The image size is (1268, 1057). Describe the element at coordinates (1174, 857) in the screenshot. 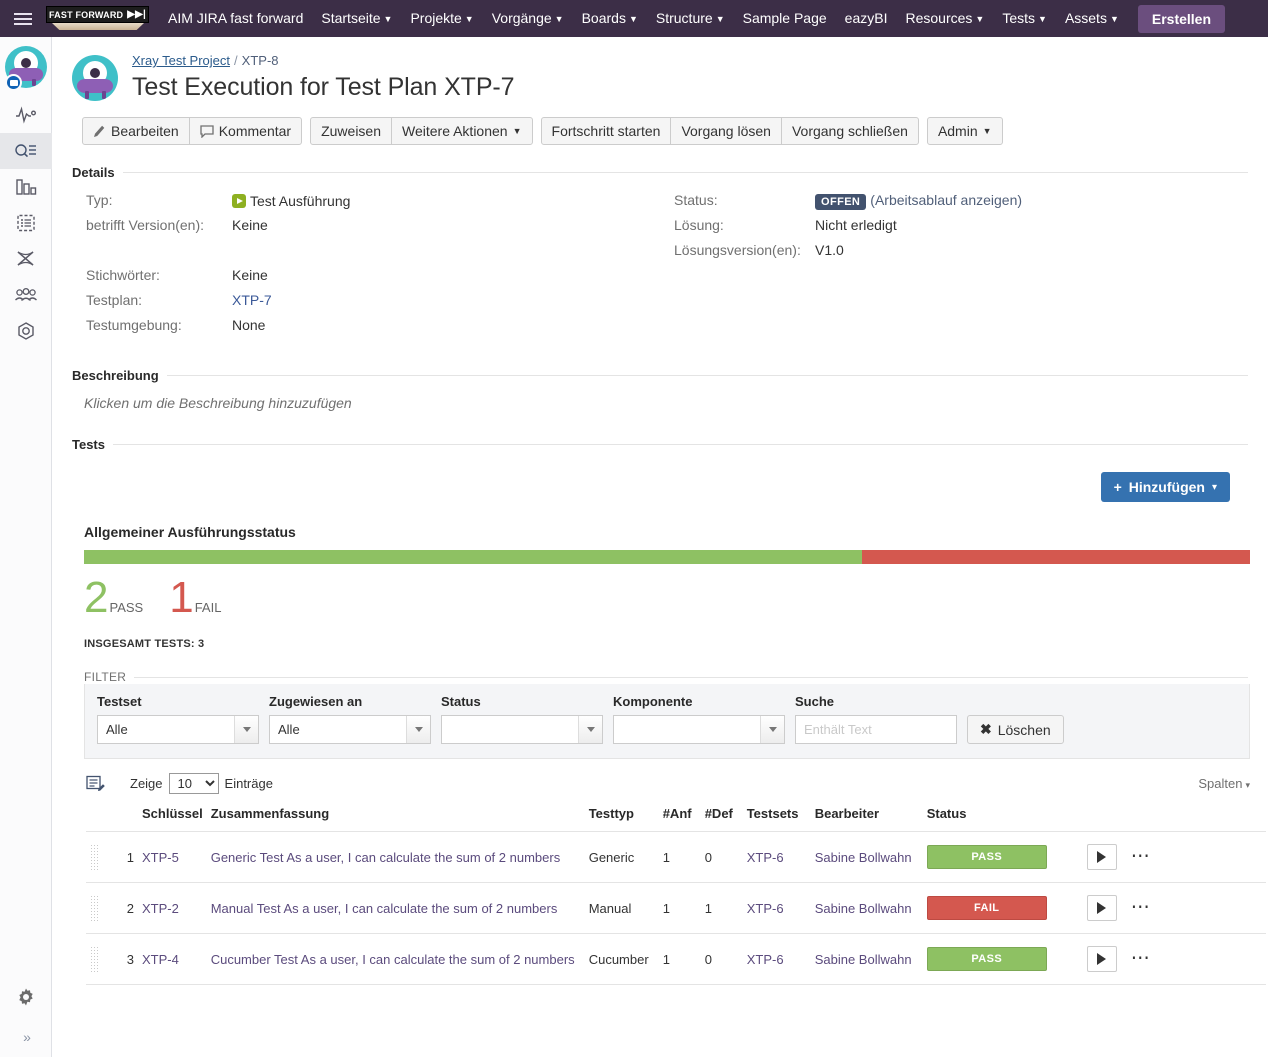

I see `row-actions: ⋯` at that location.